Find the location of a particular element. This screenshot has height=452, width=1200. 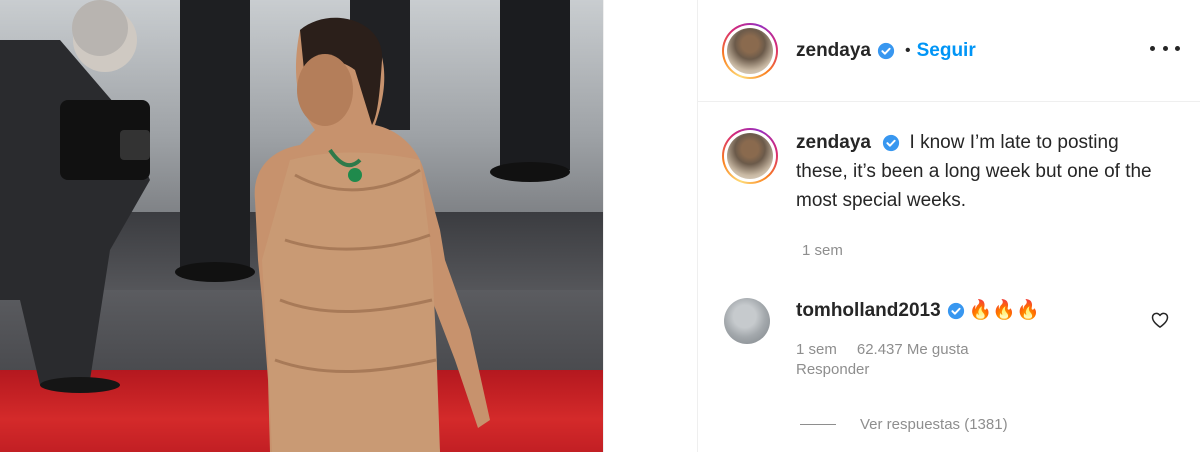

reply-button: Responder is located at coordinates (946, 369).